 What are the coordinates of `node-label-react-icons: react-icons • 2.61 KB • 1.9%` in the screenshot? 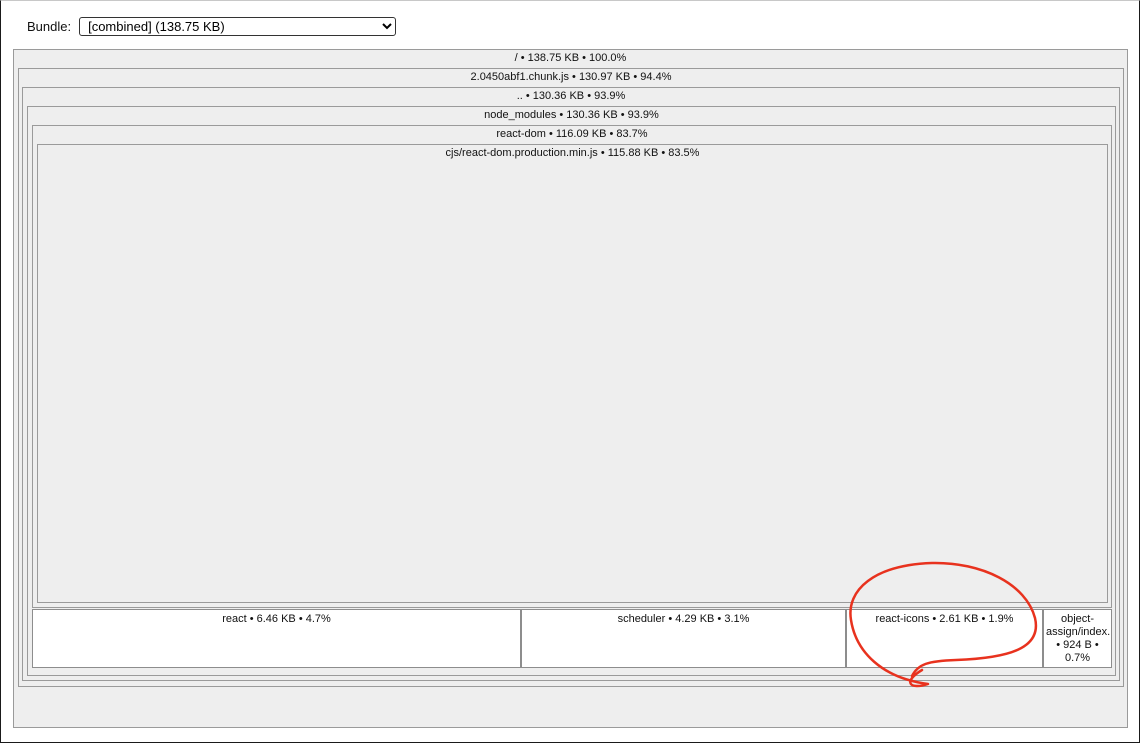 It's located at (944, 619).